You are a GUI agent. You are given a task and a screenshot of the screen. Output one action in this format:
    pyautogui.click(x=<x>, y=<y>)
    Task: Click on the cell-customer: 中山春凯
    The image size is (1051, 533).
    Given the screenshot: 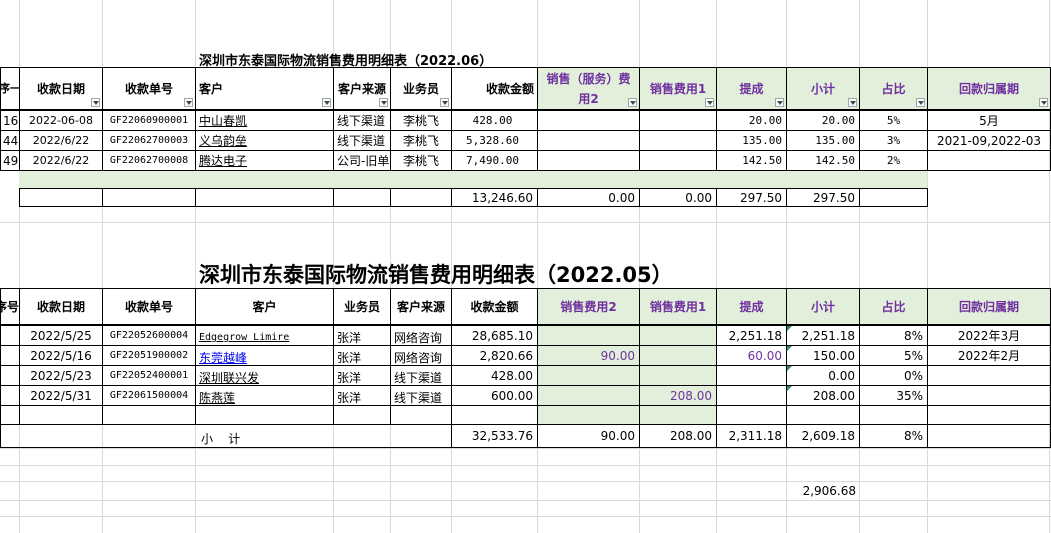 What is the action you would take?
    pyautogui.click(x=264, y=120)
    